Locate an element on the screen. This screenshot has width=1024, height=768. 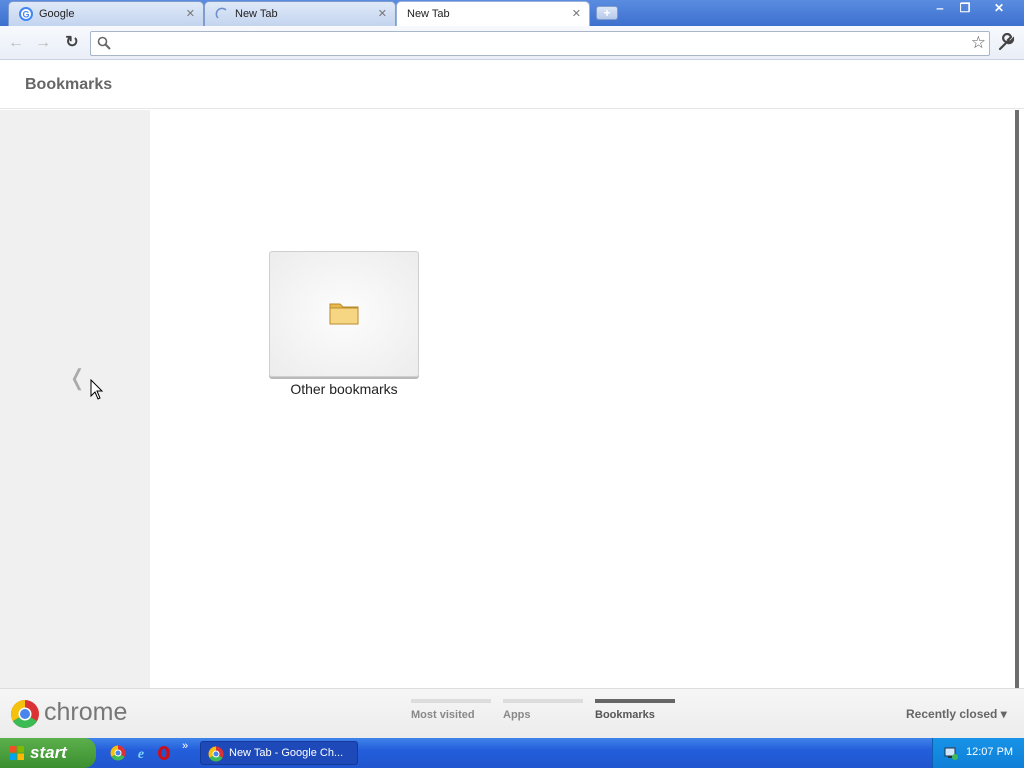
footer-tab-bookmarks: Bookmarks is located at coordinates (635, 710).